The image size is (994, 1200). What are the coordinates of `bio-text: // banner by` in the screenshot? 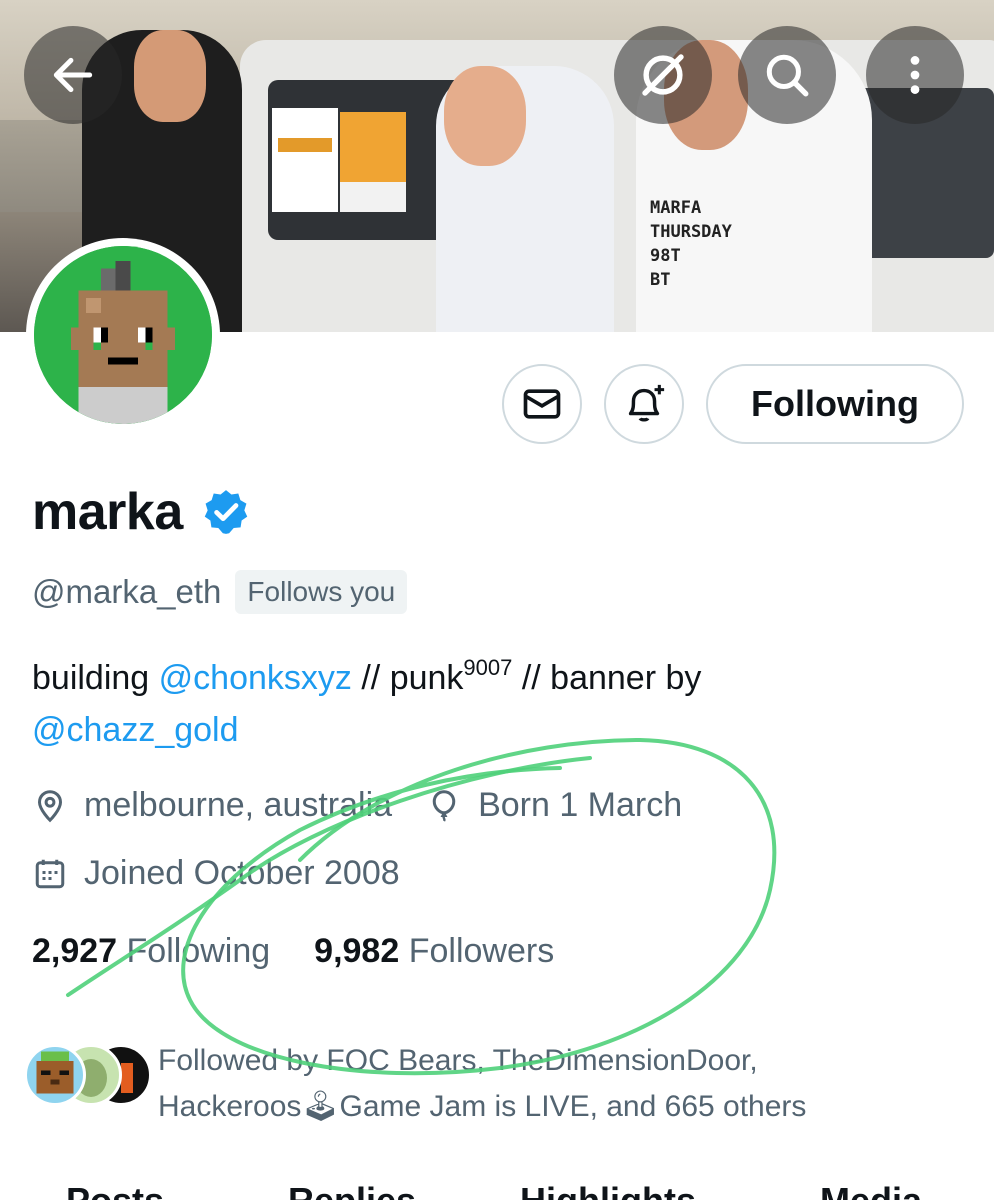 It's located at (607, 678).